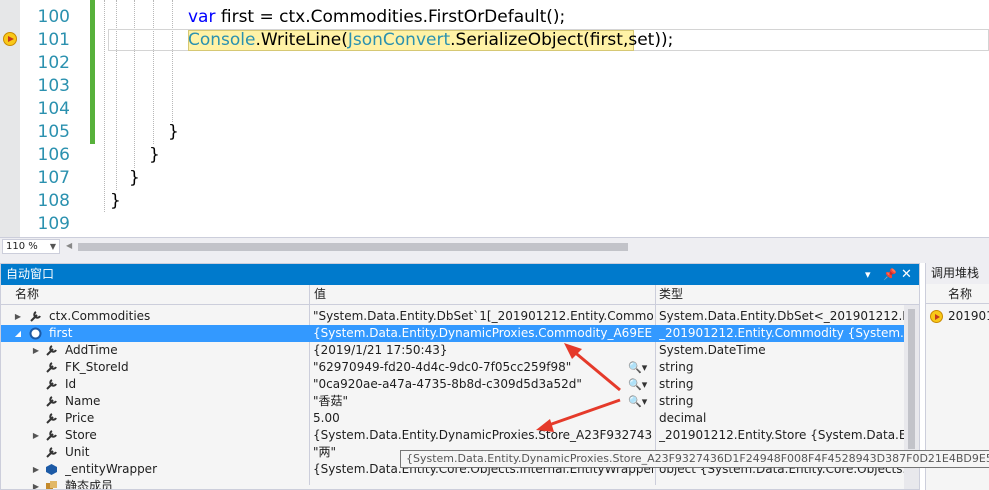  I want to click on call-stack-frame: 2019012, so click(957, 316).